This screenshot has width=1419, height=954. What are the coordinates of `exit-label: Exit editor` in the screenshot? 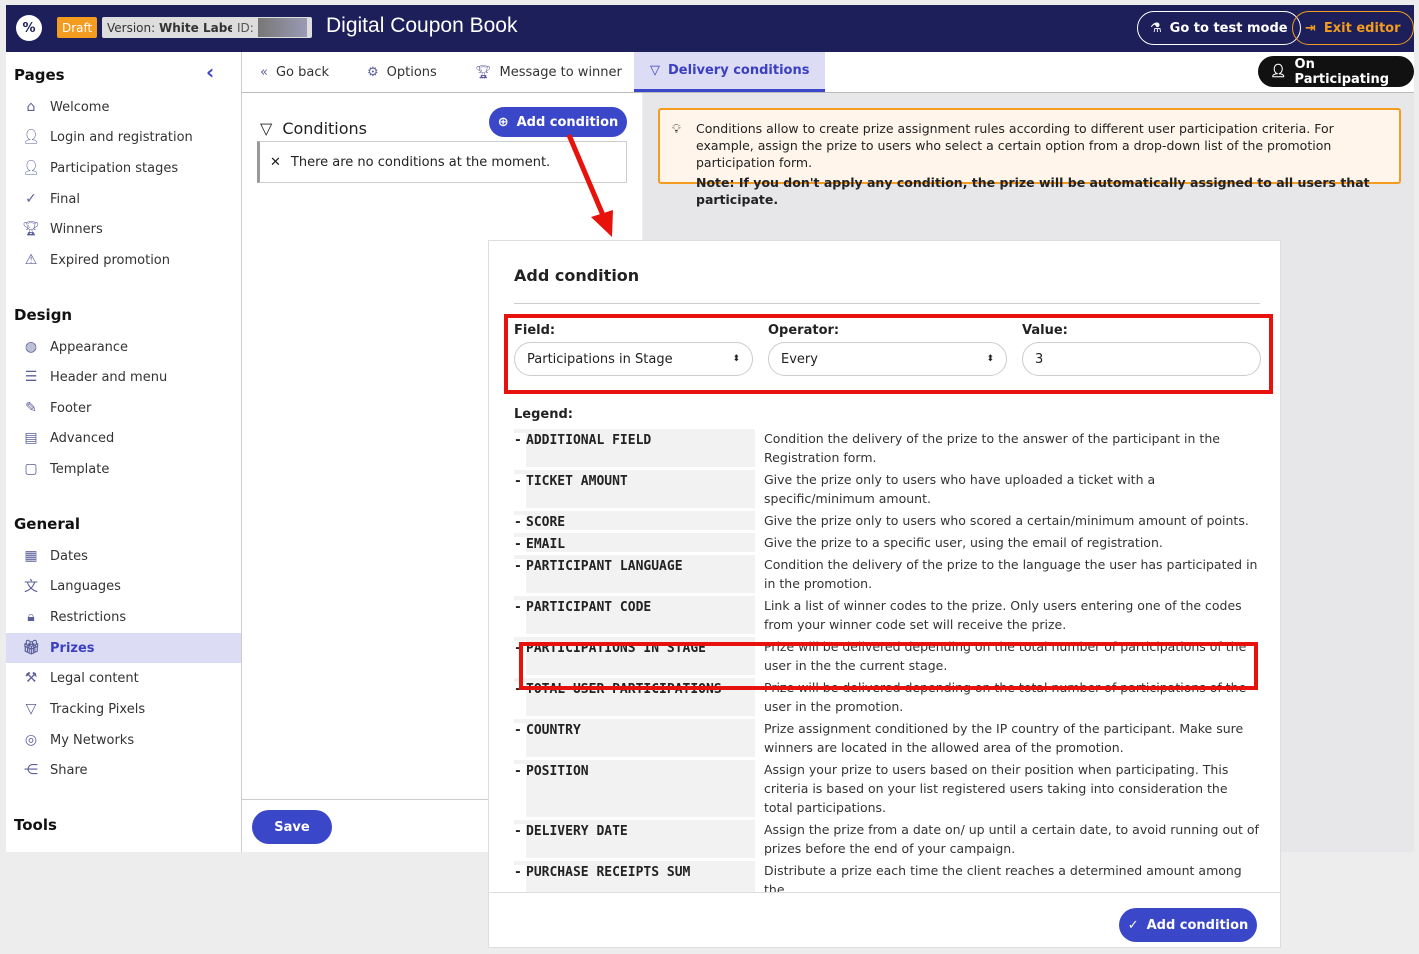 It's located at (1362, 28).